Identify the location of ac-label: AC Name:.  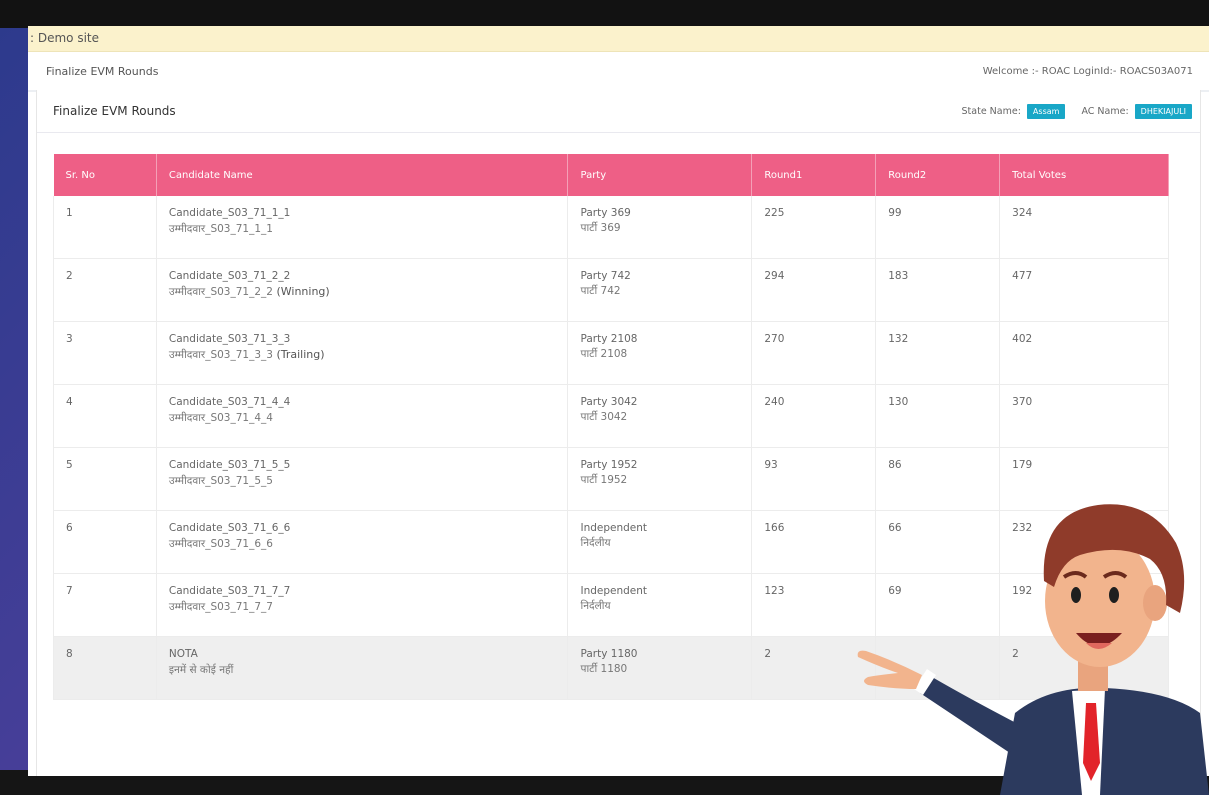
(1105, 111).